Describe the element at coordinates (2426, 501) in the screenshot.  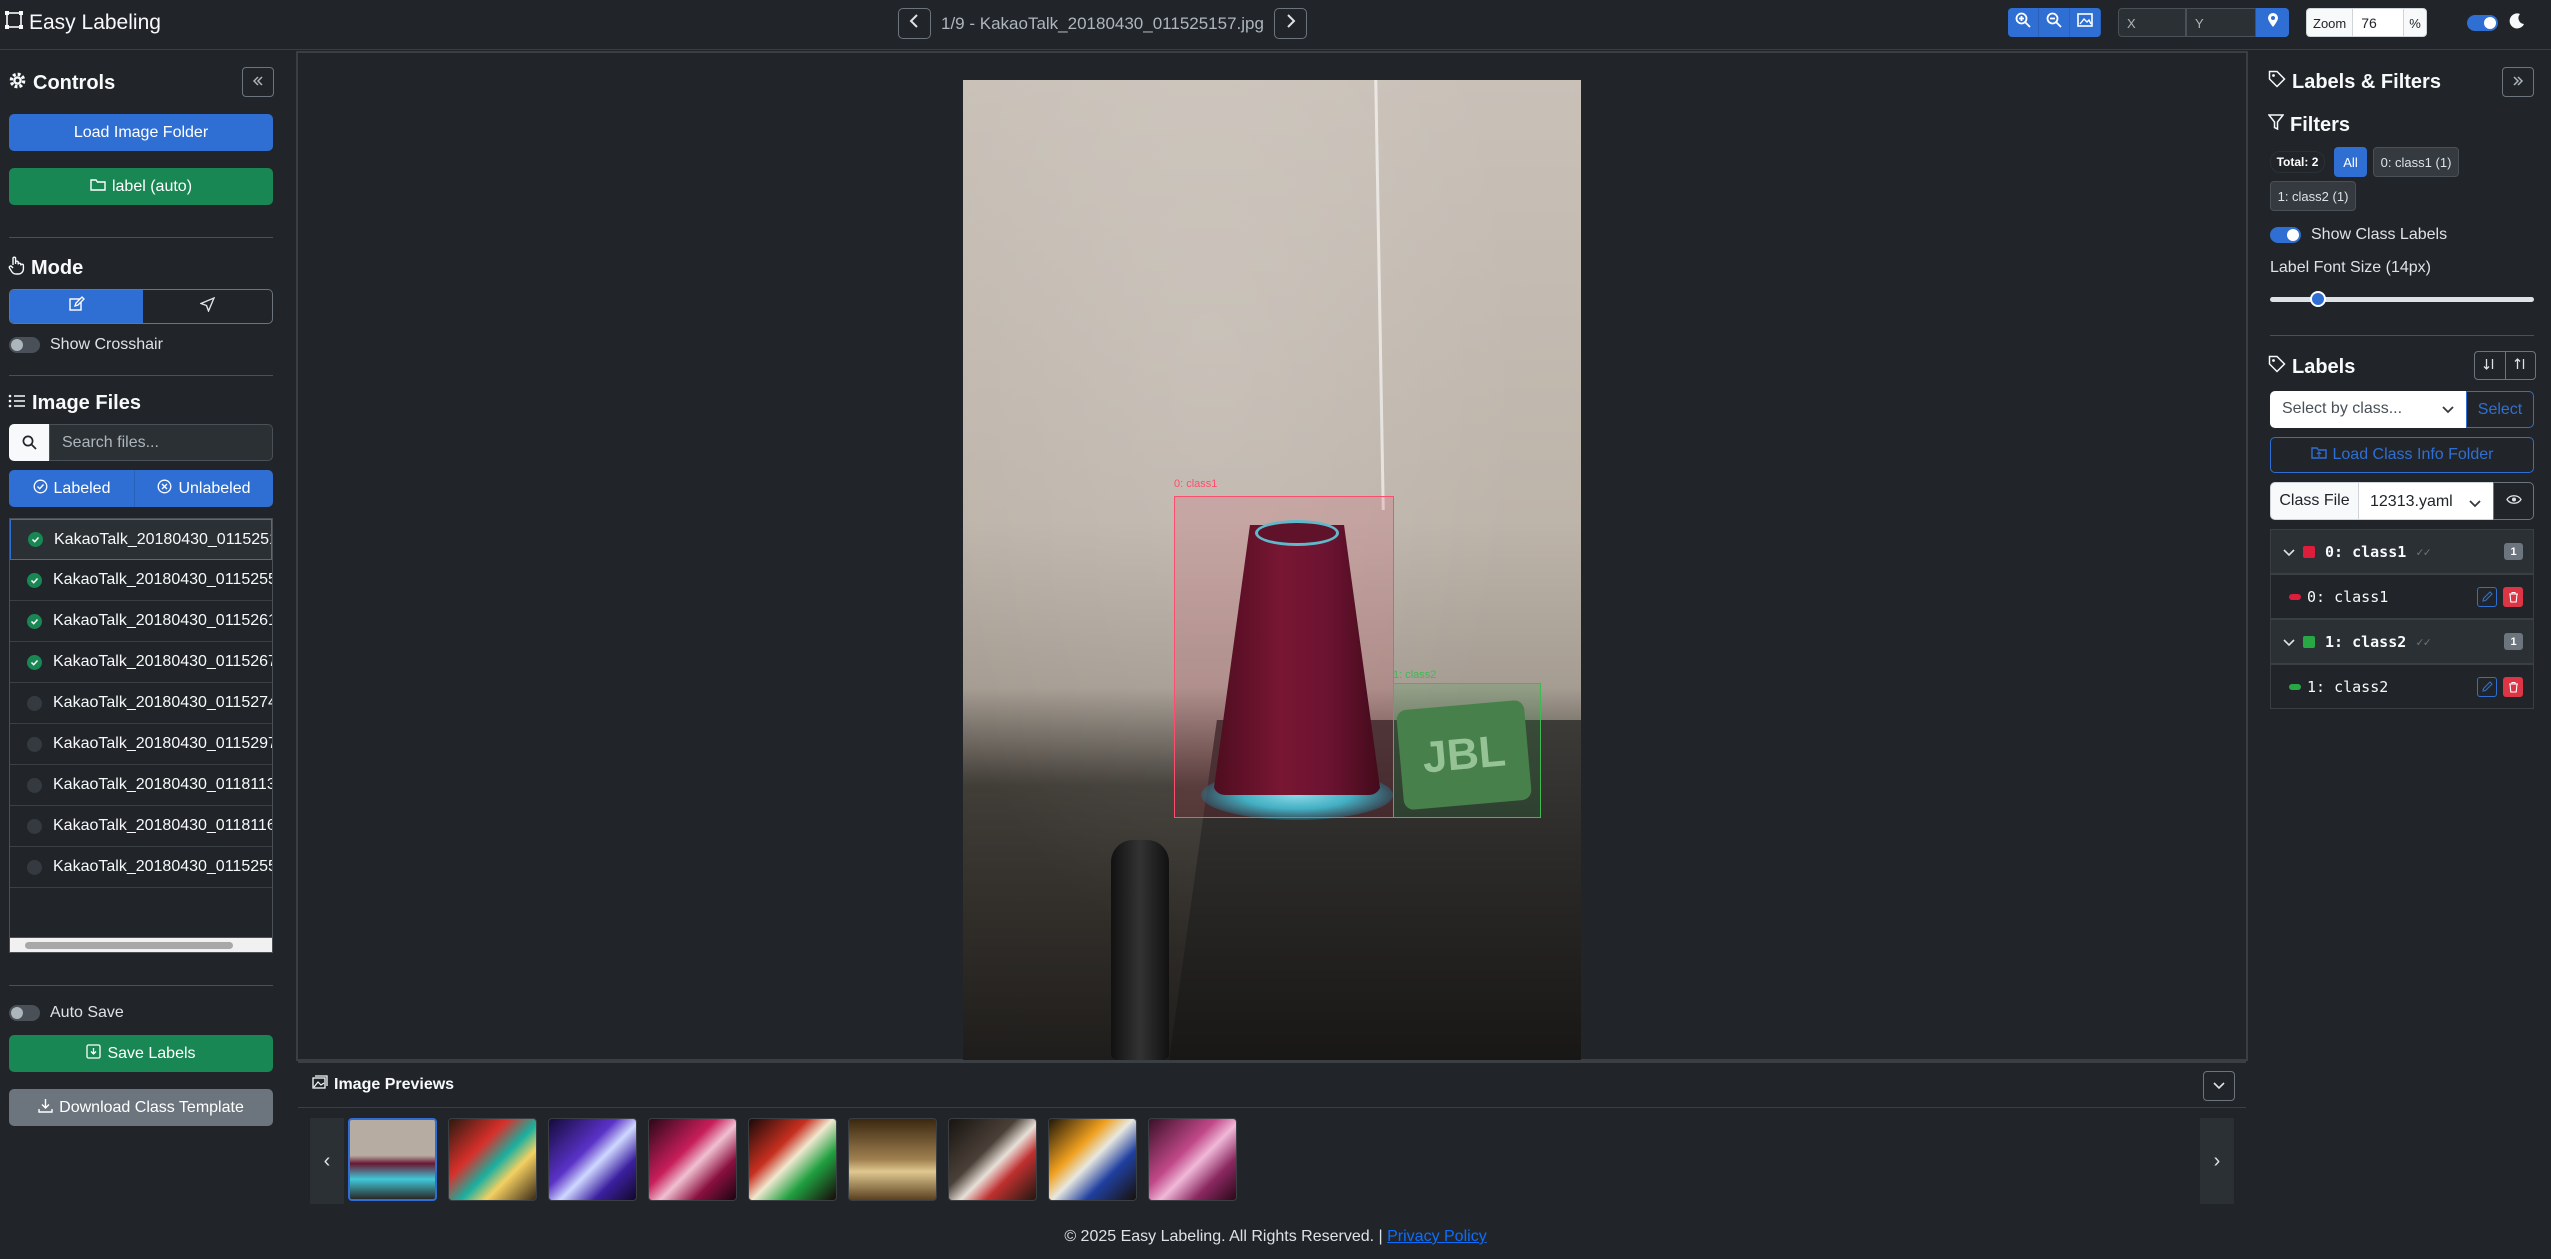
I see `class-file-select: 12313.yaml` at that location.